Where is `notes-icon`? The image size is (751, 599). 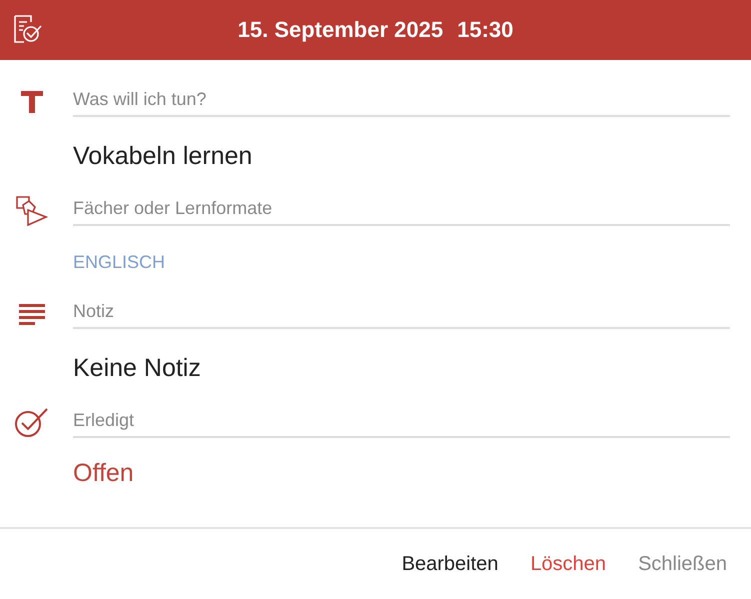 notes-icon is located at coordinates (32, 313).